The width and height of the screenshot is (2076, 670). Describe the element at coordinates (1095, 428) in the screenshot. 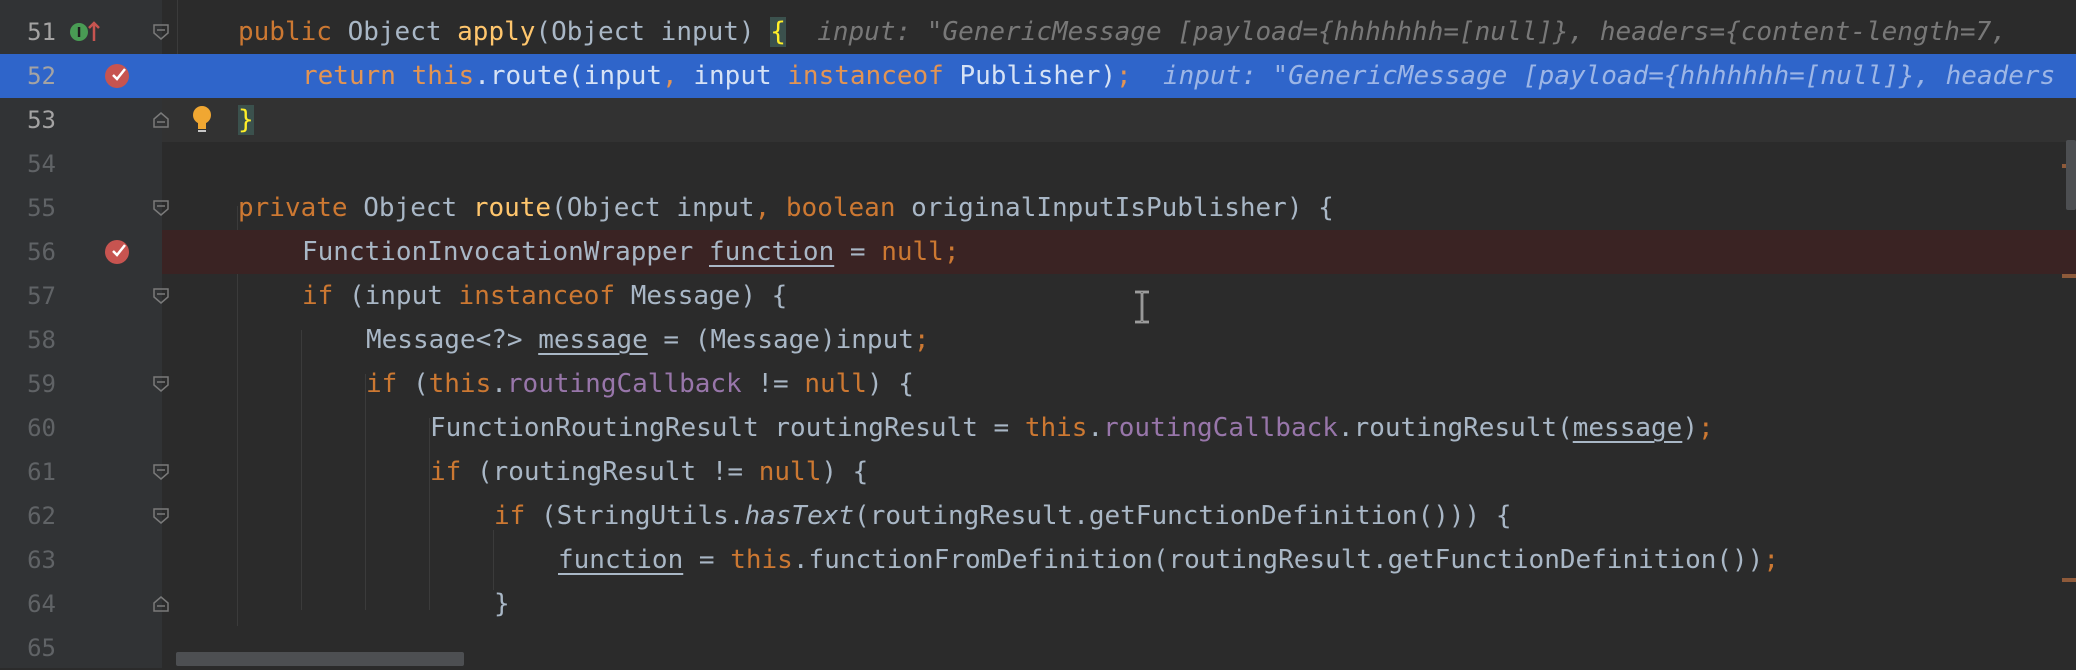

I see `code-token: .` at that location.